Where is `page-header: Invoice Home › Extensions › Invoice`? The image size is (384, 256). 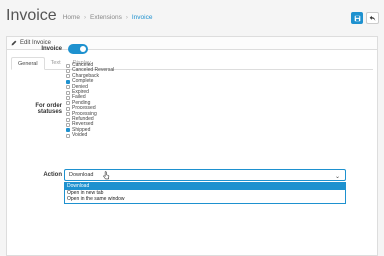
page-header: Invoice Home › Extensions › Invoice is located at coordinates (192, 16).